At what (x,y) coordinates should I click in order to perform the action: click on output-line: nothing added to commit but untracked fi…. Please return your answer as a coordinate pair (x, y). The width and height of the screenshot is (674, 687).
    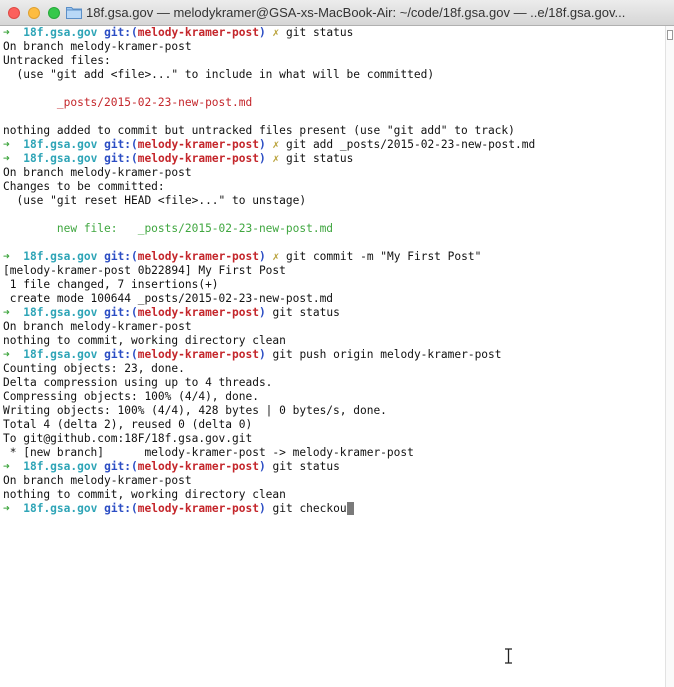
    Looking at the image, I should click on (259, 130).